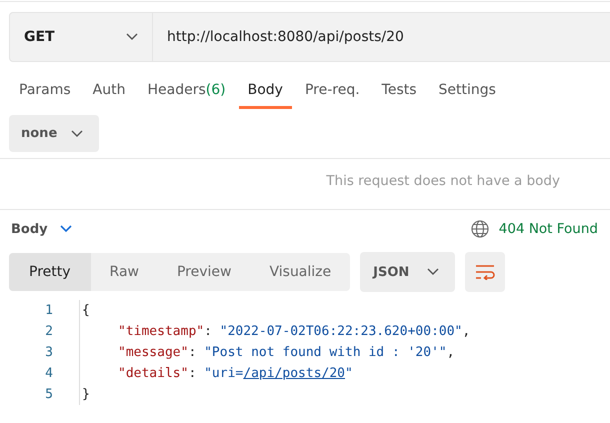  I want to click on wrap-lines-icon, so click(485, 272).